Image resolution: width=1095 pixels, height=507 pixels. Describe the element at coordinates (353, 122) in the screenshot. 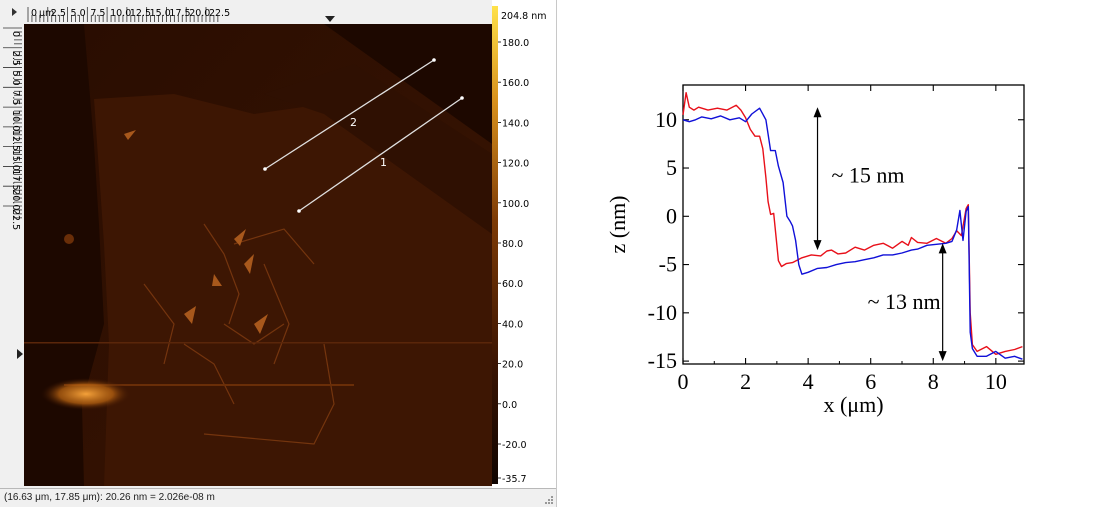

I see `profile-label-2: 2` at that location.